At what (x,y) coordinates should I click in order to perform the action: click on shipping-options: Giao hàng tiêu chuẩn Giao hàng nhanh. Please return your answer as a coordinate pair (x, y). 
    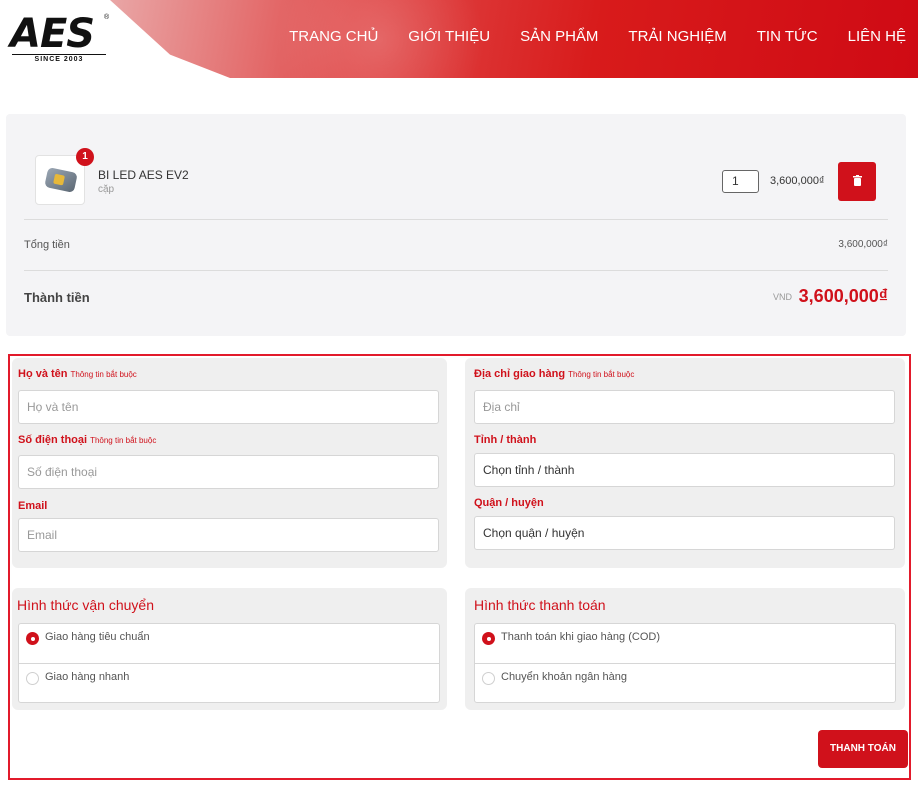
    Looking at the image, I should click on (229, 663).